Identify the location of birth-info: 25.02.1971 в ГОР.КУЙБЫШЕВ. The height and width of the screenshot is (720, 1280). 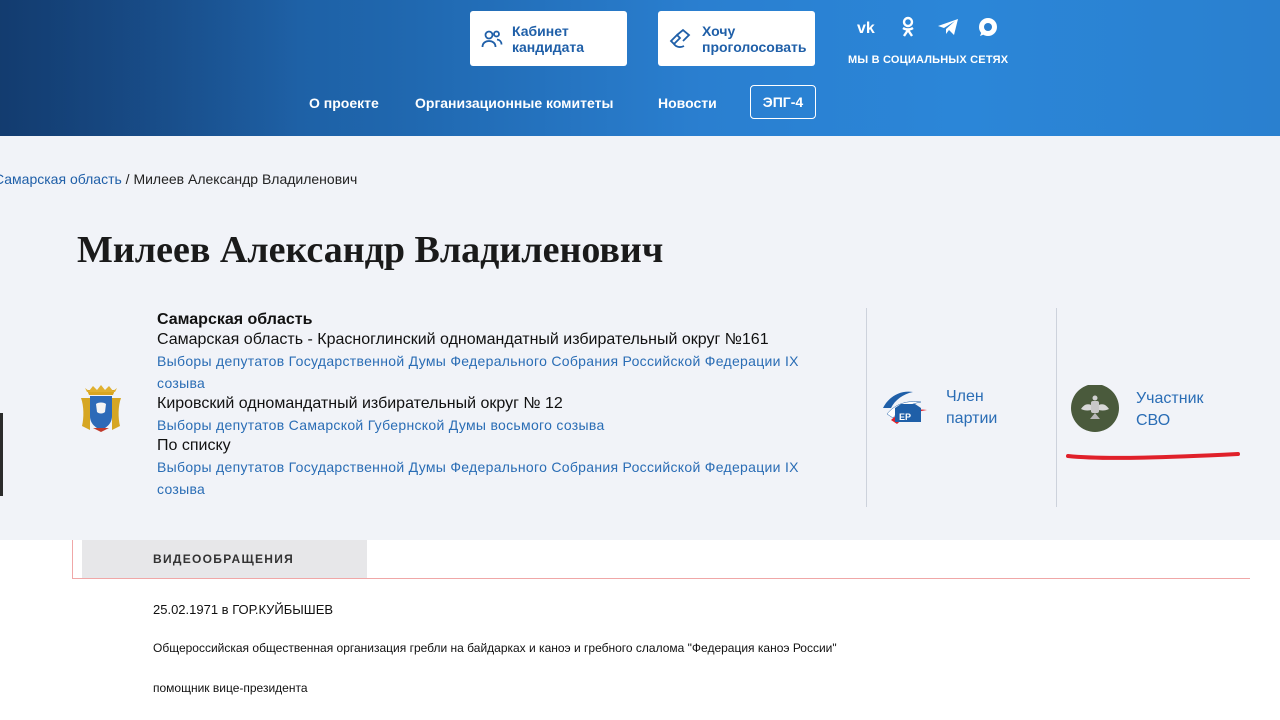
(243, 609).